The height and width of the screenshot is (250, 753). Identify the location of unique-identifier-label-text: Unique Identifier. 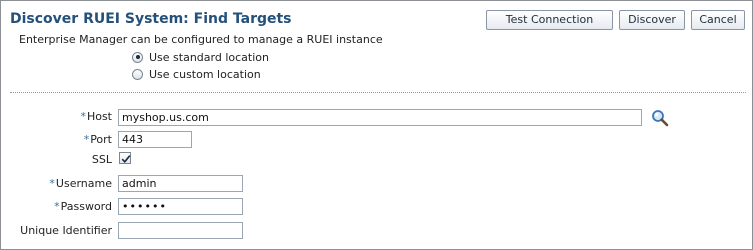
(66, 230).